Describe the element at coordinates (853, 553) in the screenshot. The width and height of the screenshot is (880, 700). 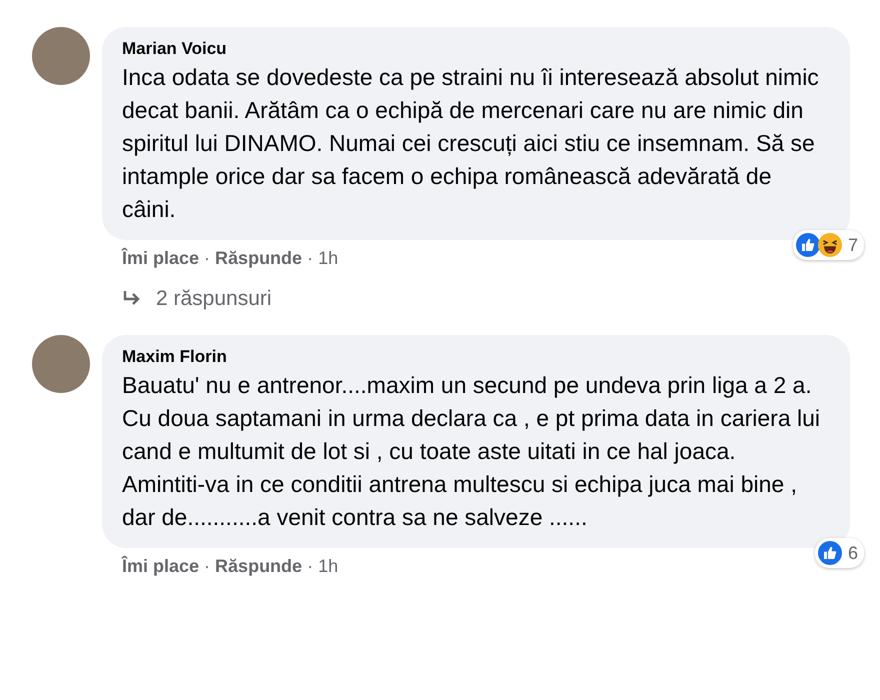
I see `reaction-count: 6` at that location.